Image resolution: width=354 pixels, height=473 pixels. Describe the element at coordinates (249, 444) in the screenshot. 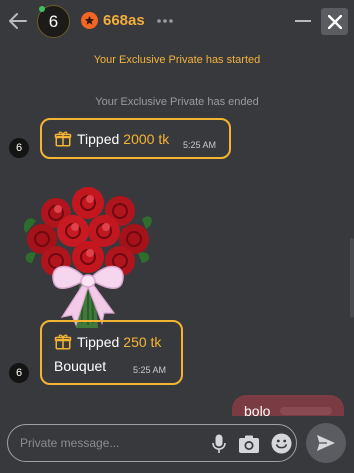

I see `camera-icon` at that location.